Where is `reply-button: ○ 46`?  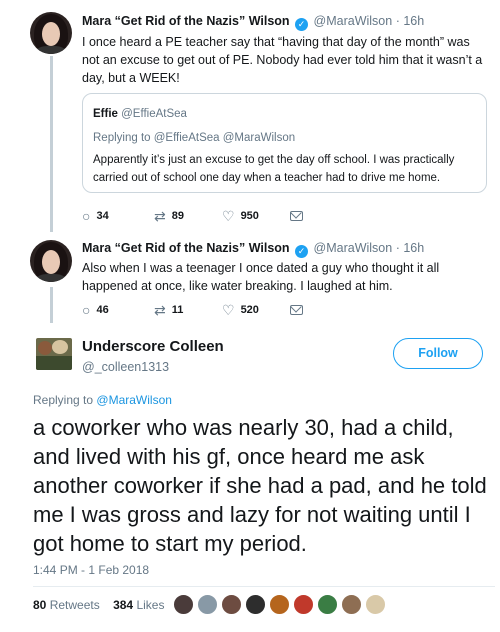 reply-button: ○ 46 is located at coordinates (95, 310).